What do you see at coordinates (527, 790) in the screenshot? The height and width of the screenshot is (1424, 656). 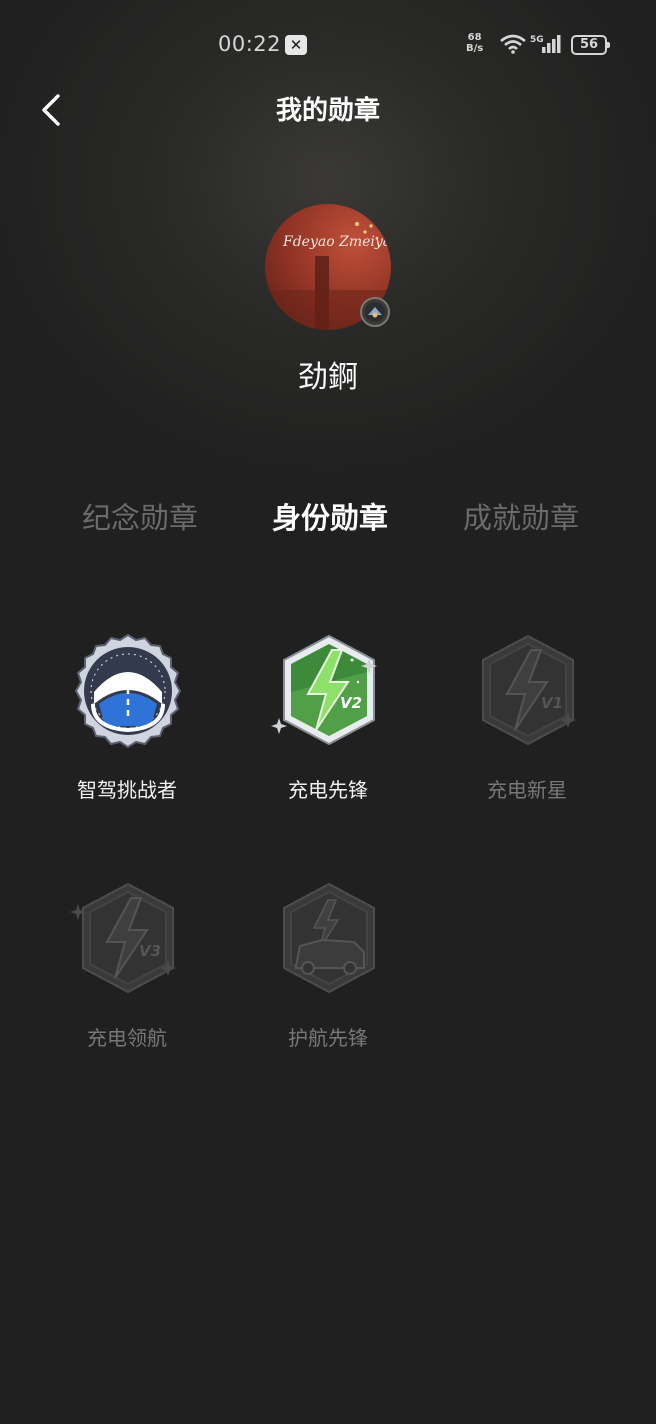 I see `badge-label: 充电新星` at bounding box center [527, 790].